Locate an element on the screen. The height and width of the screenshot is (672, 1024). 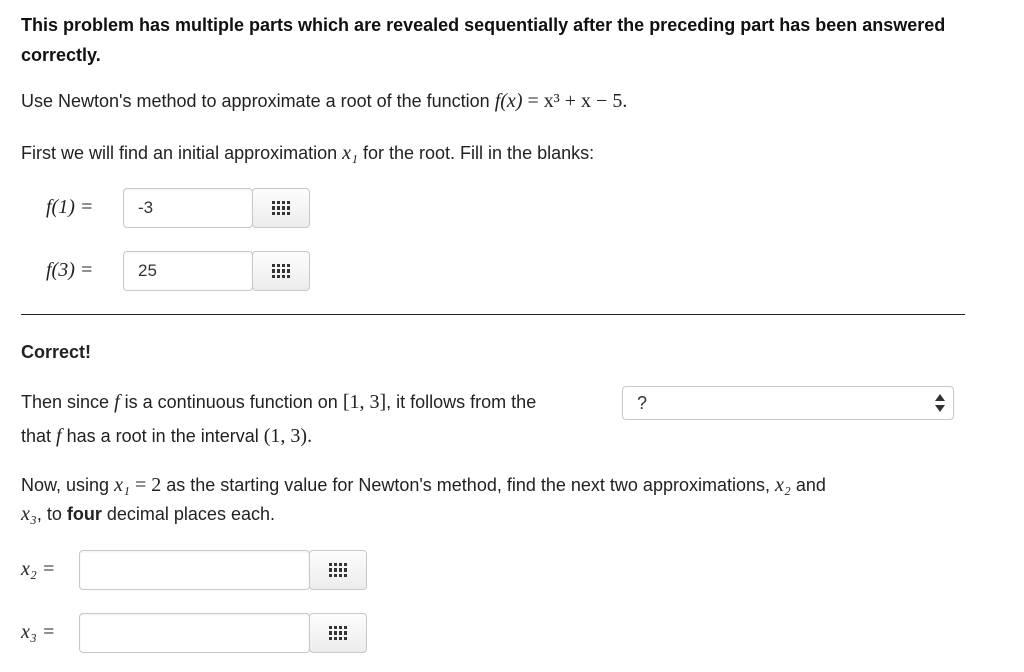
newton-x2: x₂ is located at coordinates (783, 485).